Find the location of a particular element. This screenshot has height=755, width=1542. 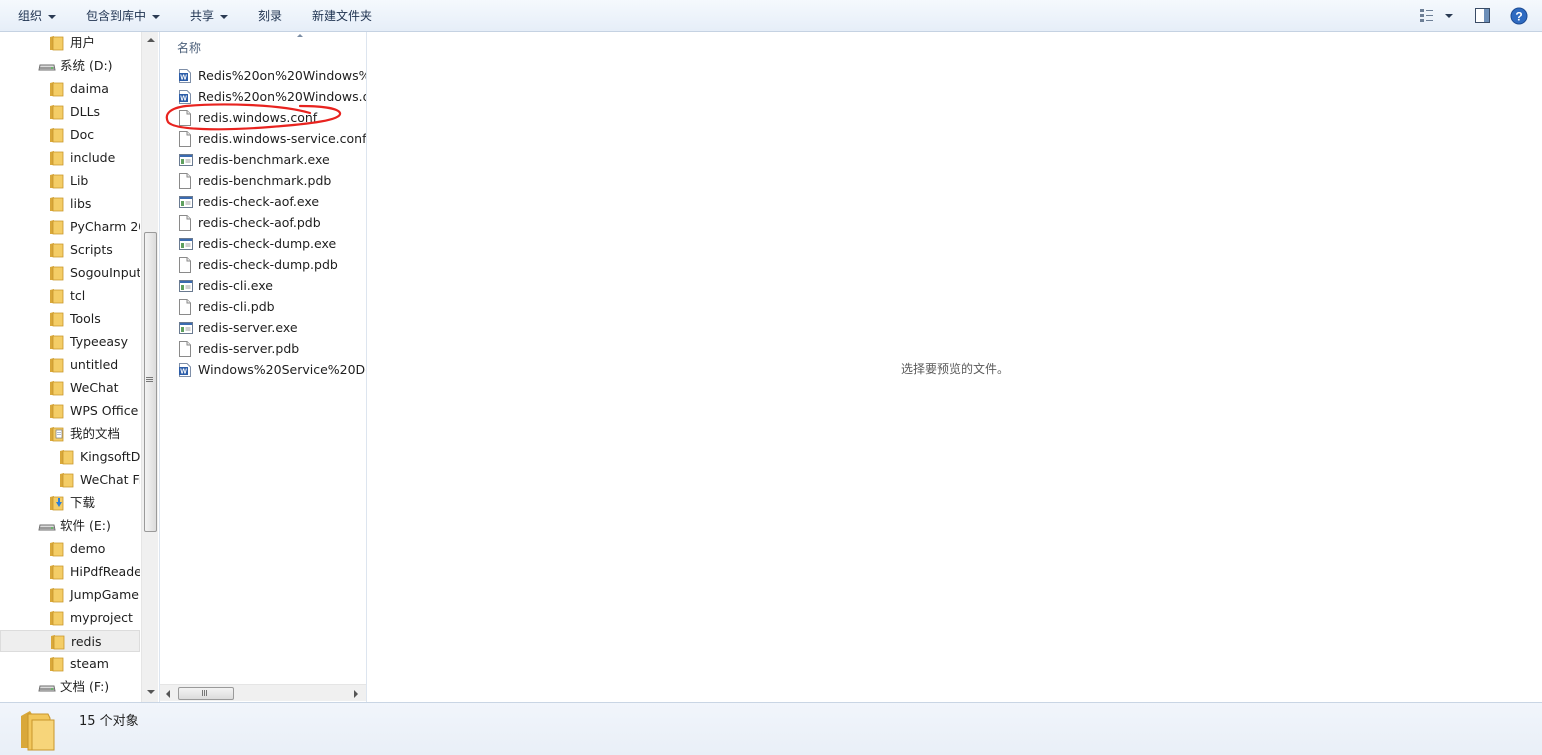

change-view-button is located at coordinates (1437, 17).